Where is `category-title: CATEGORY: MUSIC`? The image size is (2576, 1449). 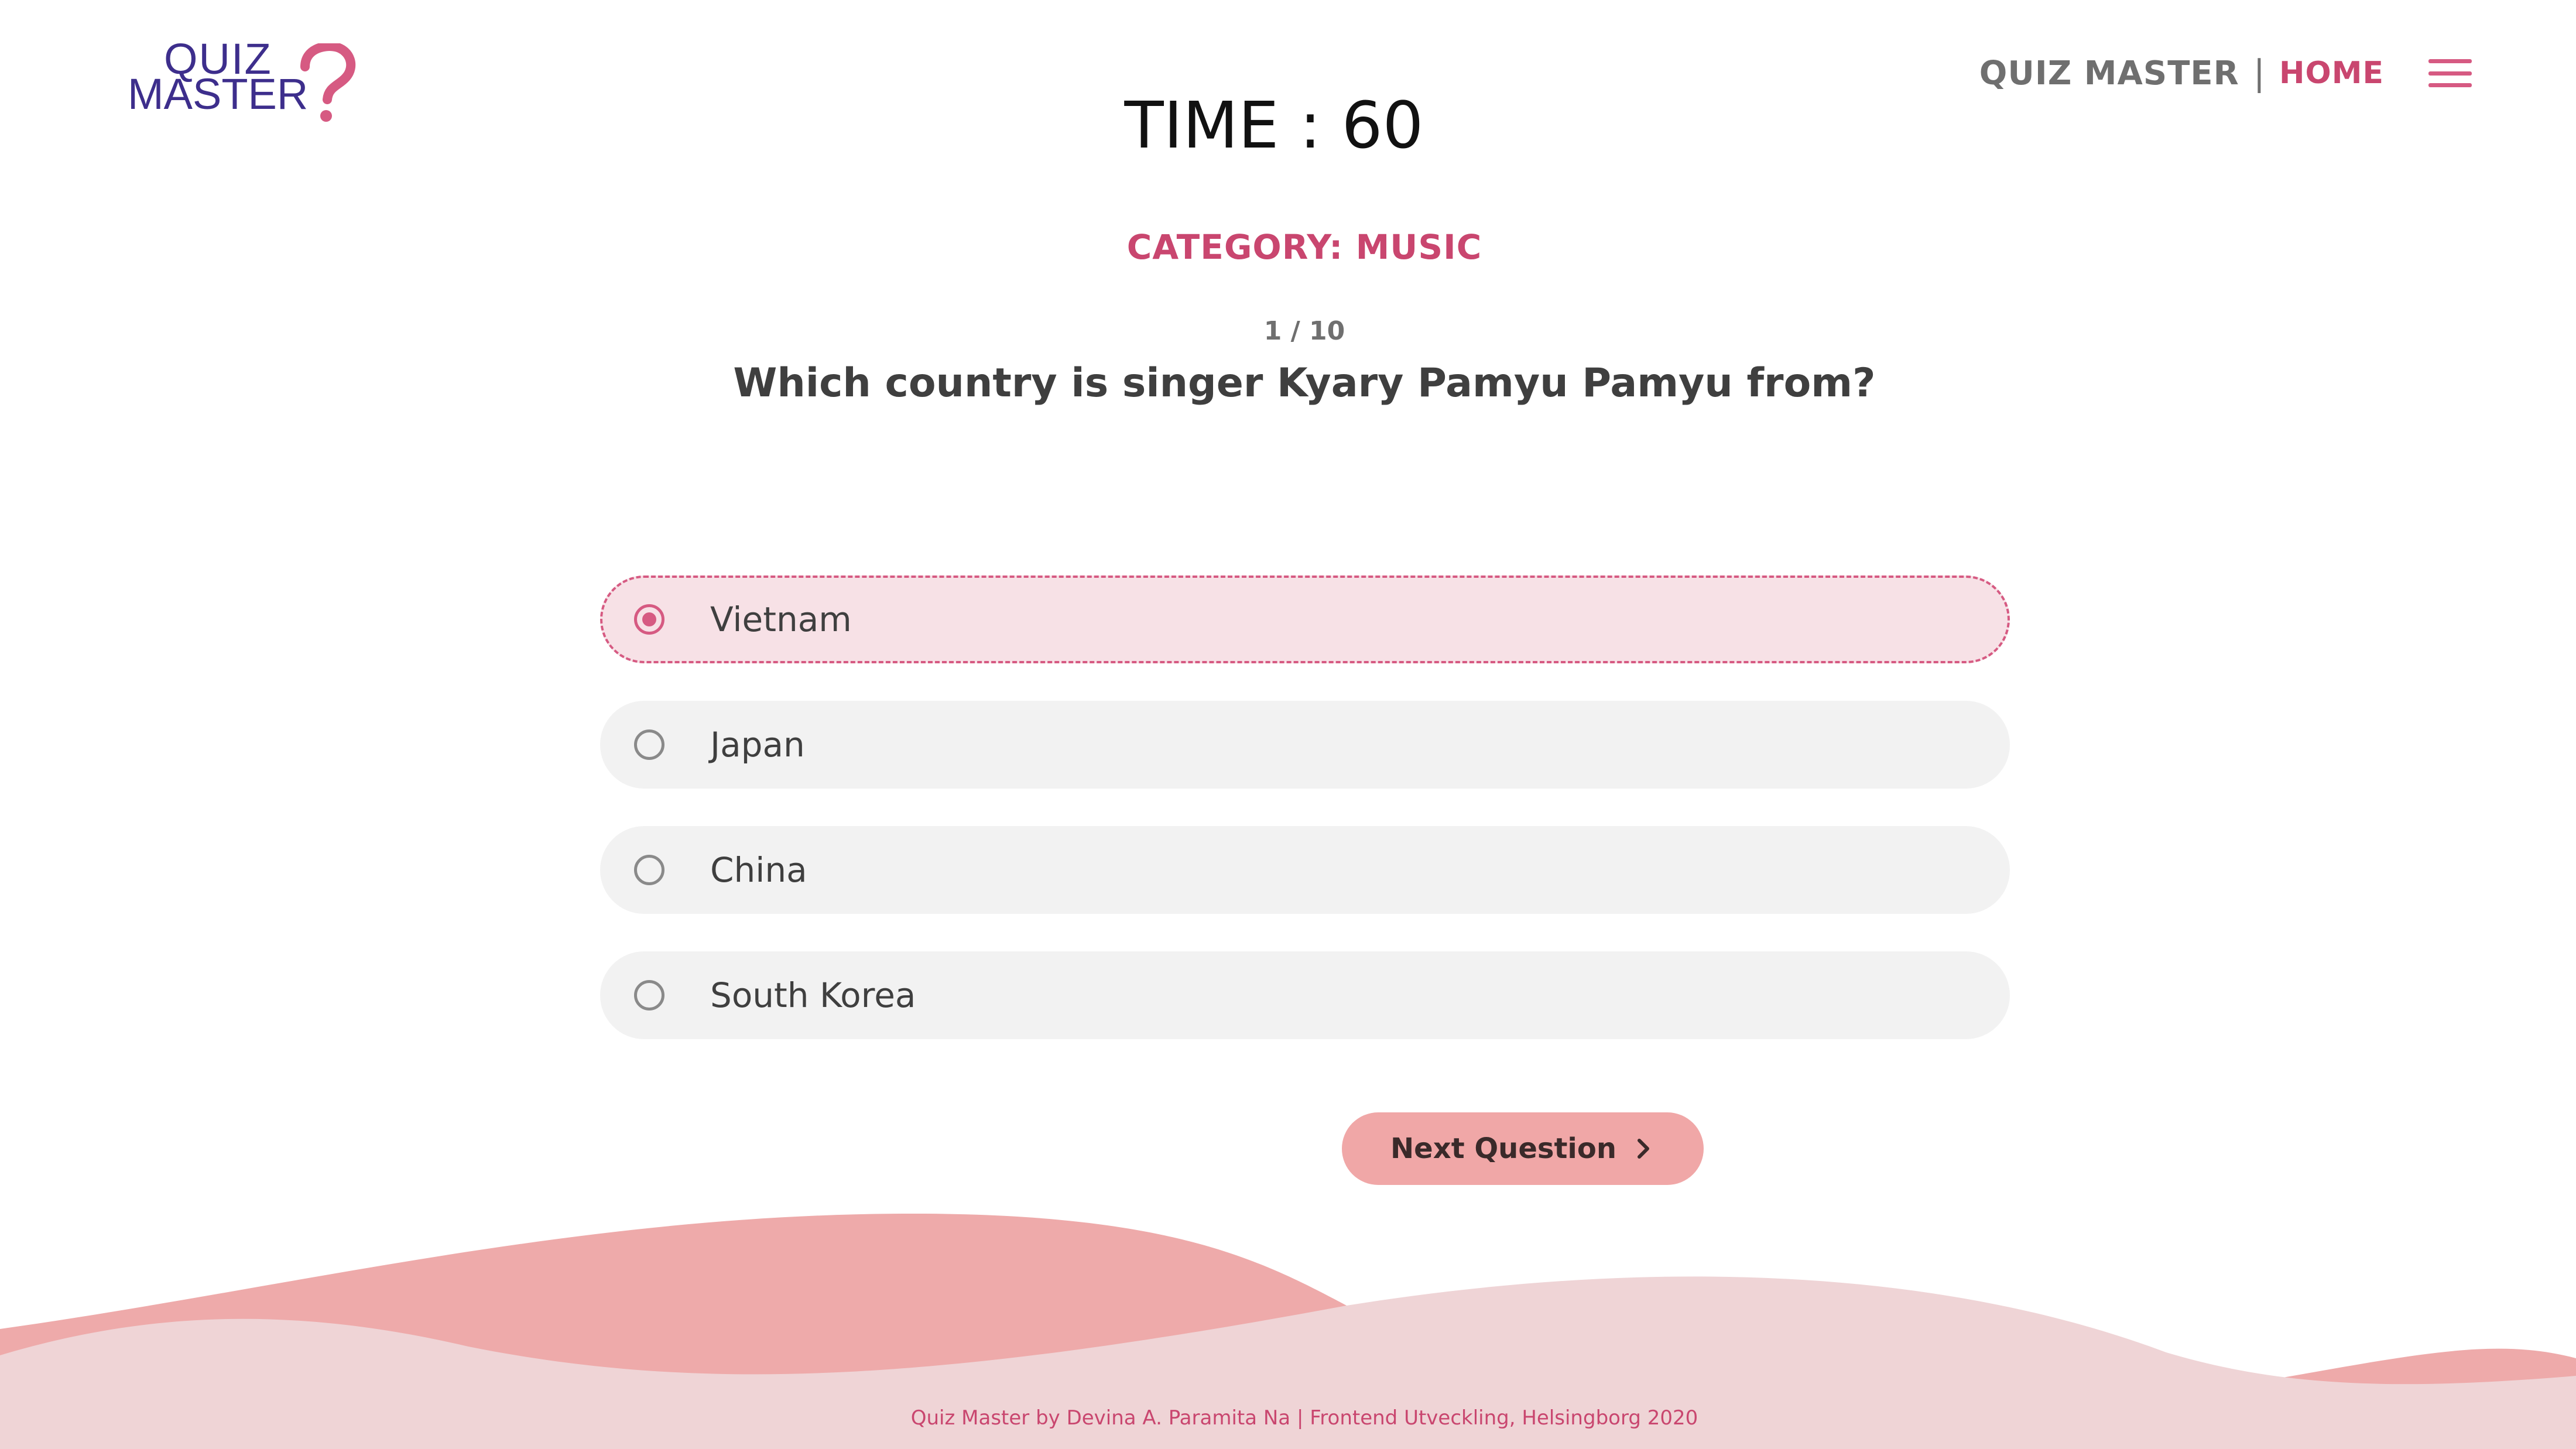
category-title: CATEGORY: MUSIC is located at coordinates (1304, 247).